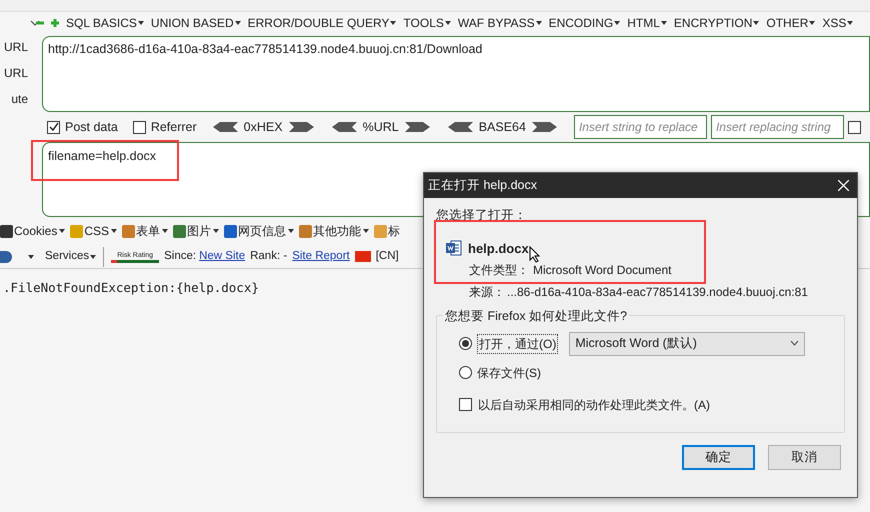 This screenshot has width=870, height=512. What do you see at coordinates (499, 270) in the screenshot?
I see `type-label: 文件类型：` at bounding box center [499, 270].